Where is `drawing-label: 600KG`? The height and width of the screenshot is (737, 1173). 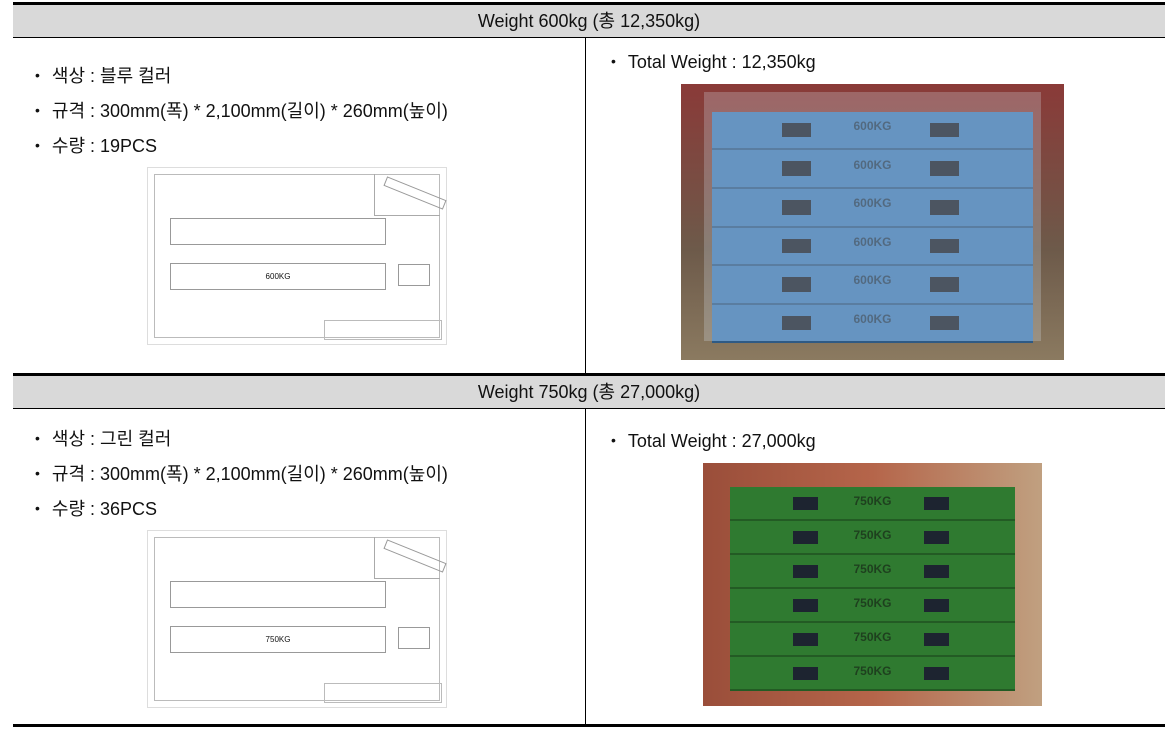
drawing-label: 600KG is located at coordinates (278, 276).